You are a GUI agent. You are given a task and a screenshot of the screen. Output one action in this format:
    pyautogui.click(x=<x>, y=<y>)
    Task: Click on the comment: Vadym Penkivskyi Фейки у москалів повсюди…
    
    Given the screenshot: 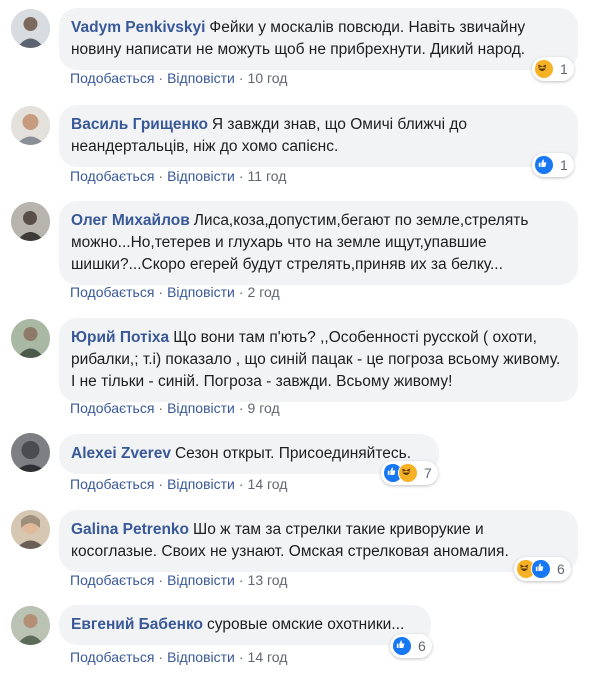 What is the action you would take?
    pyautogui.click(x=301, y=48)
    